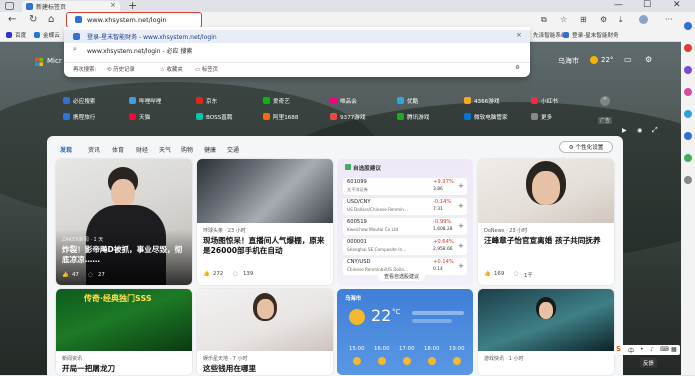  Describe the element at coordinates (297, 36) in the screenshot. I see `suggestion-row: 登录-星末智能财务 - www.xhsystem.net/login ×` at that location.